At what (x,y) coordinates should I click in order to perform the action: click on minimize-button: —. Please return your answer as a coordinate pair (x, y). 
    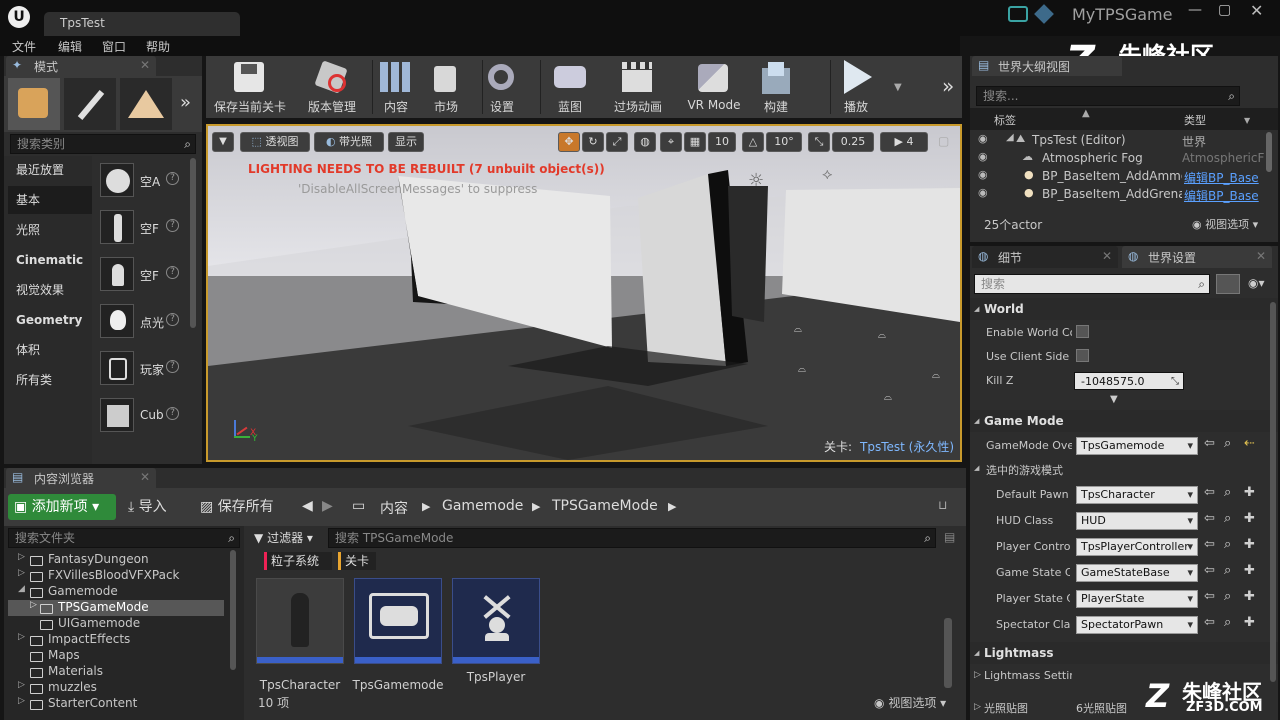
    Looking at the image, I should click on (1195, 10).